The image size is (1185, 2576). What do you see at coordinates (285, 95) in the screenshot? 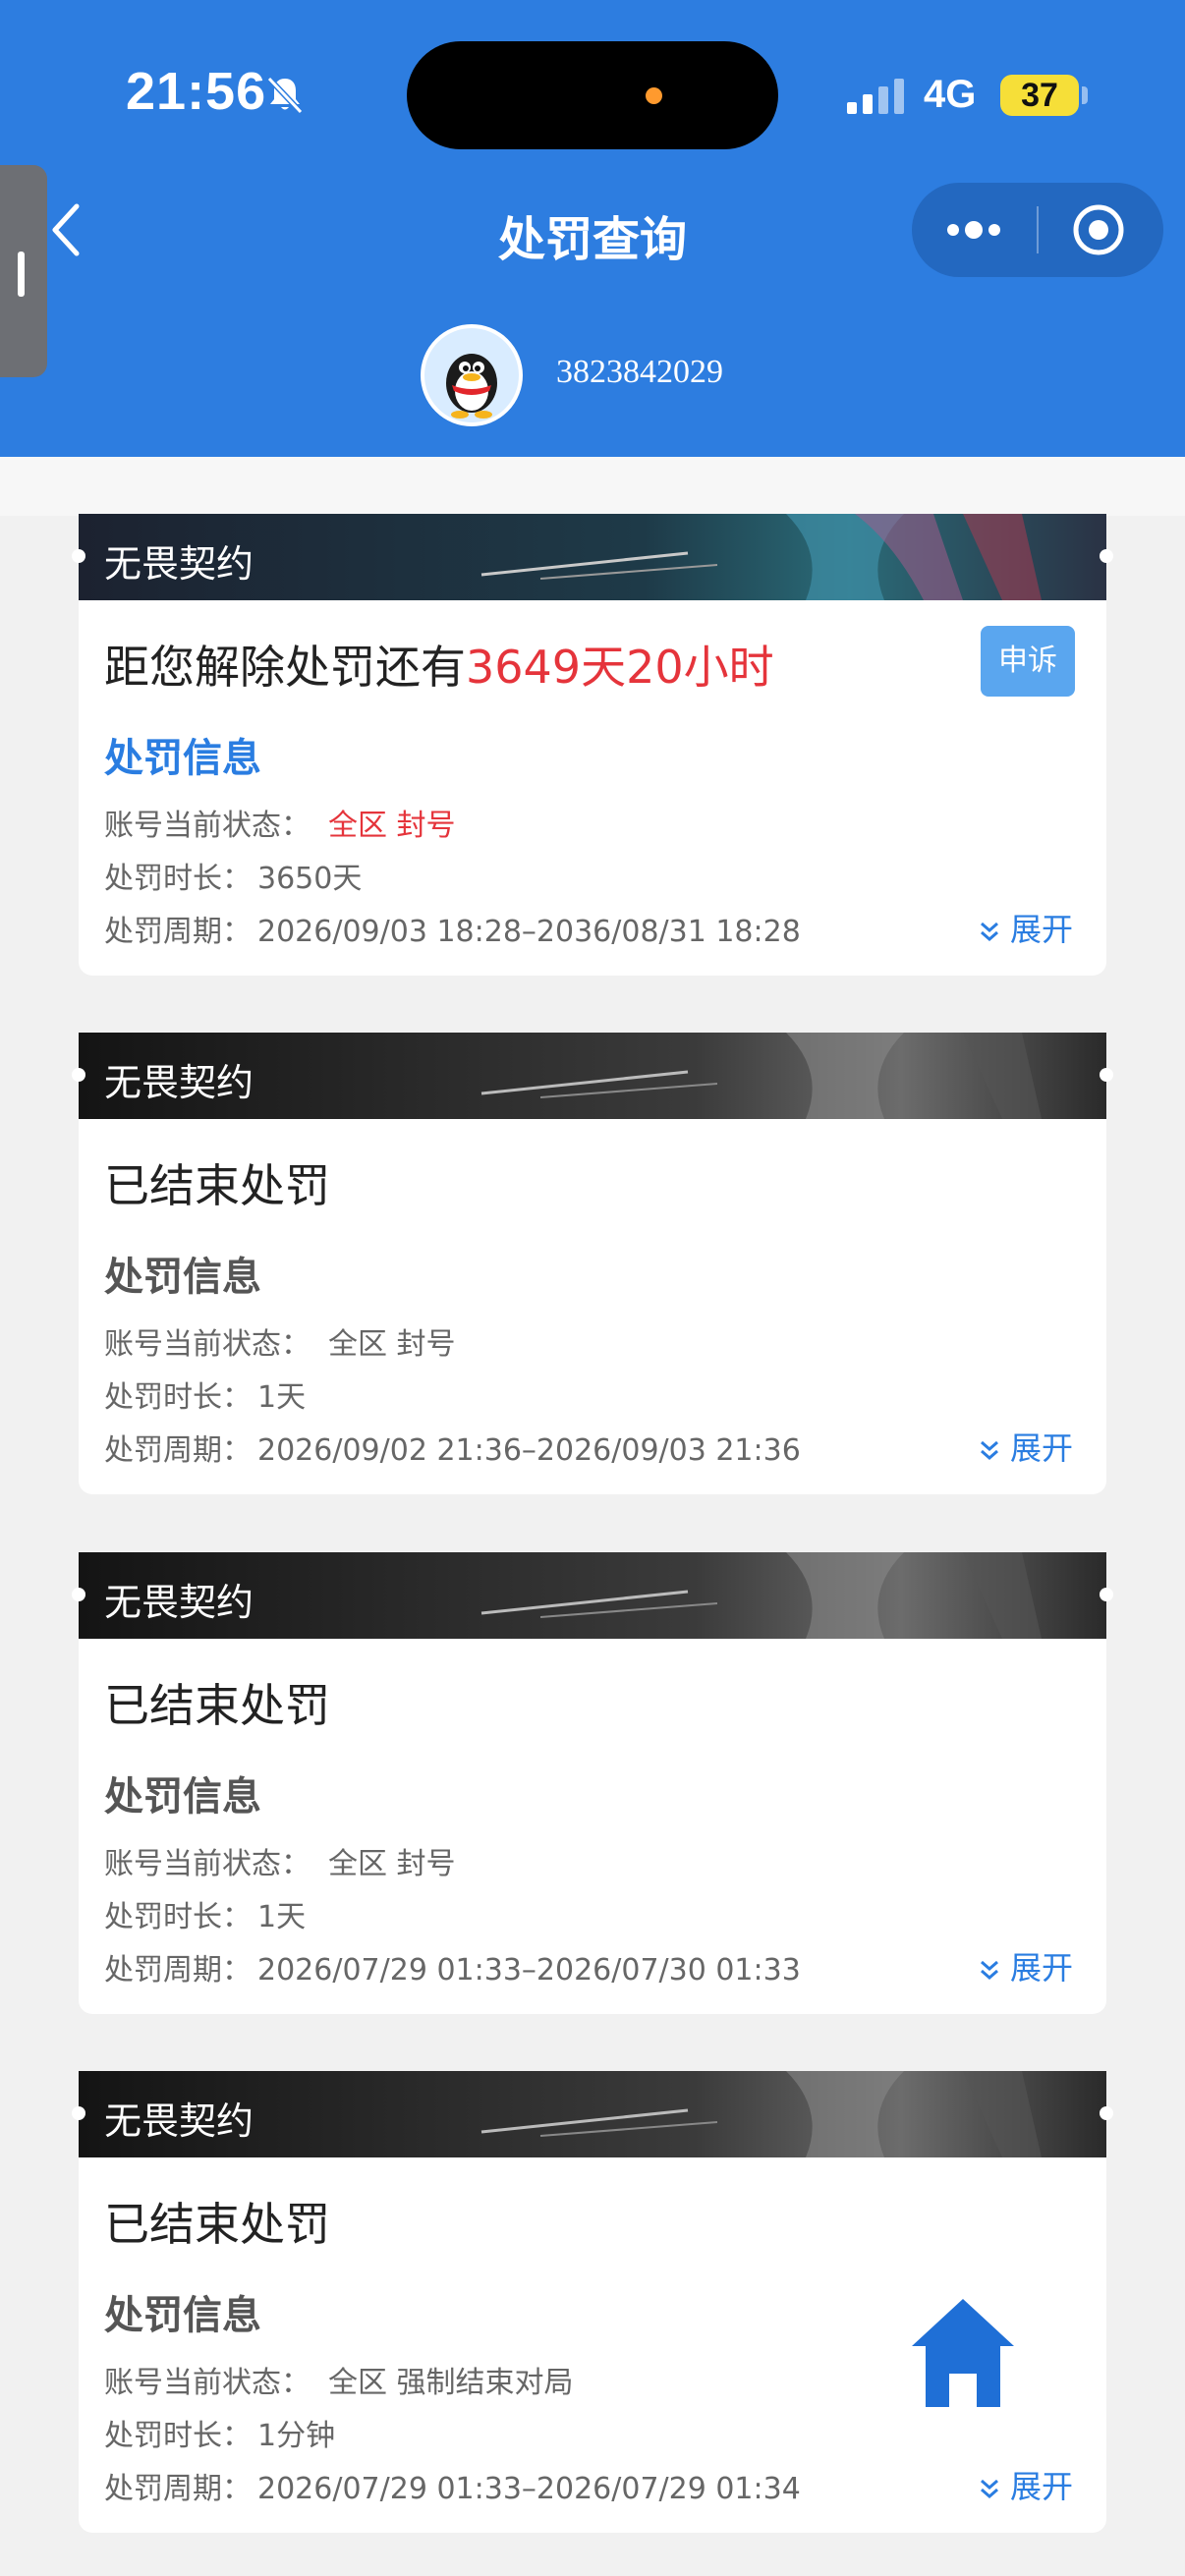
I see `bell-muted-icon` at bounding box center [285, 95].